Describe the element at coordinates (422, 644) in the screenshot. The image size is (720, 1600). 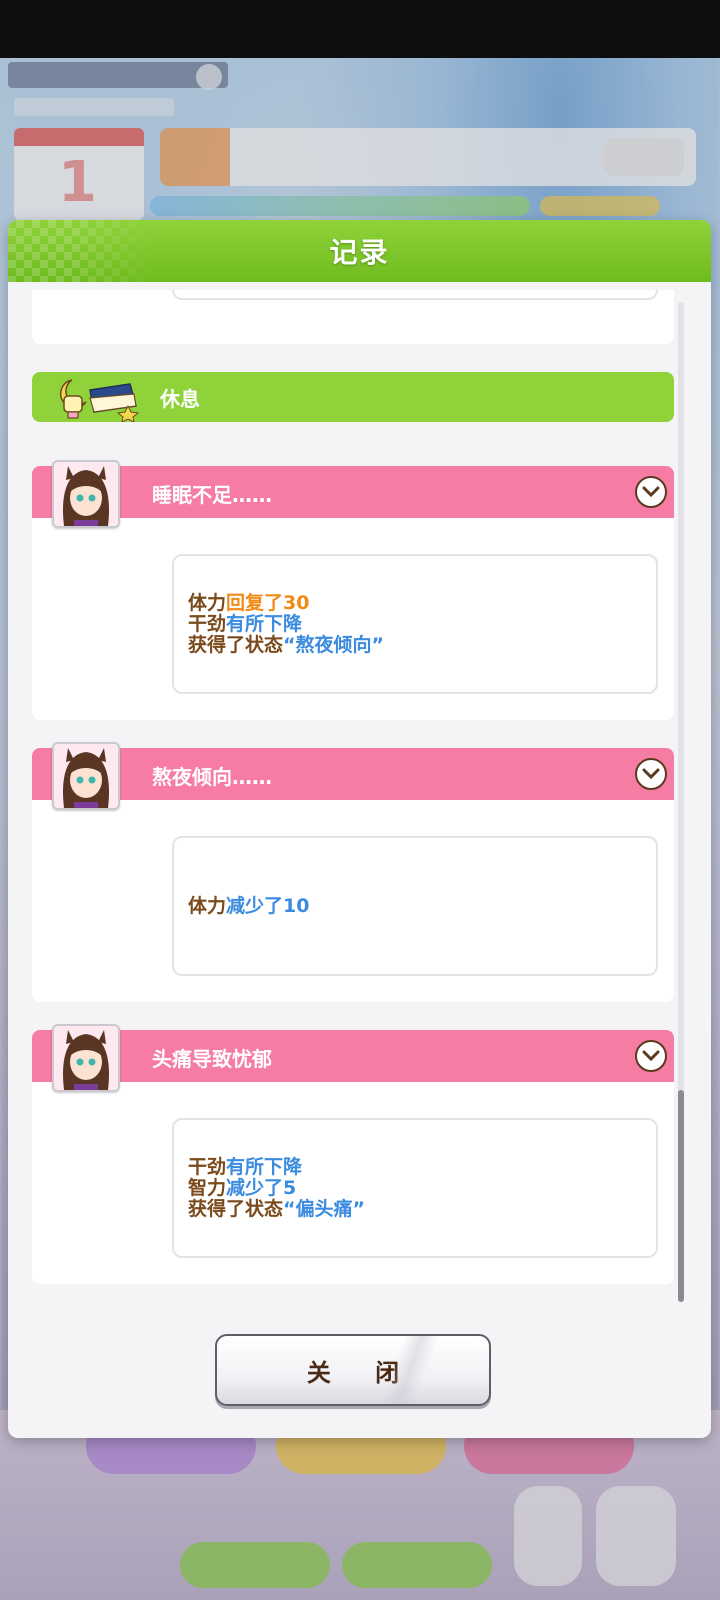
I see `result-line: 获得了状态“熬夜倾向”` at that location.